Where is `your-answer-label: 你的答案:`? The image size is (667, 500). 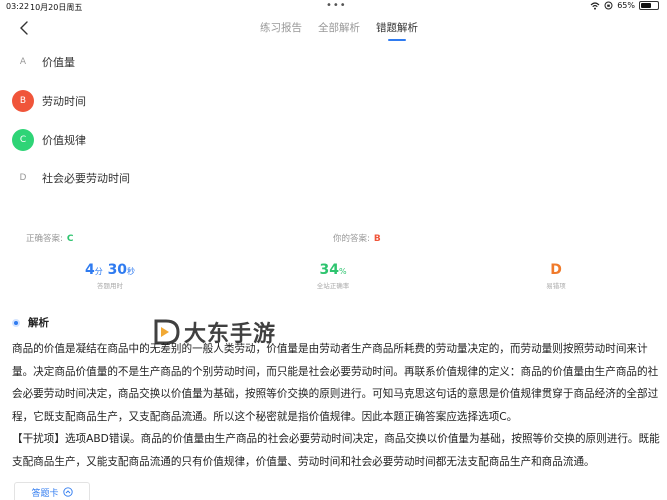
your-answer-label: 你的答案: is located at coordinates (351, 239).